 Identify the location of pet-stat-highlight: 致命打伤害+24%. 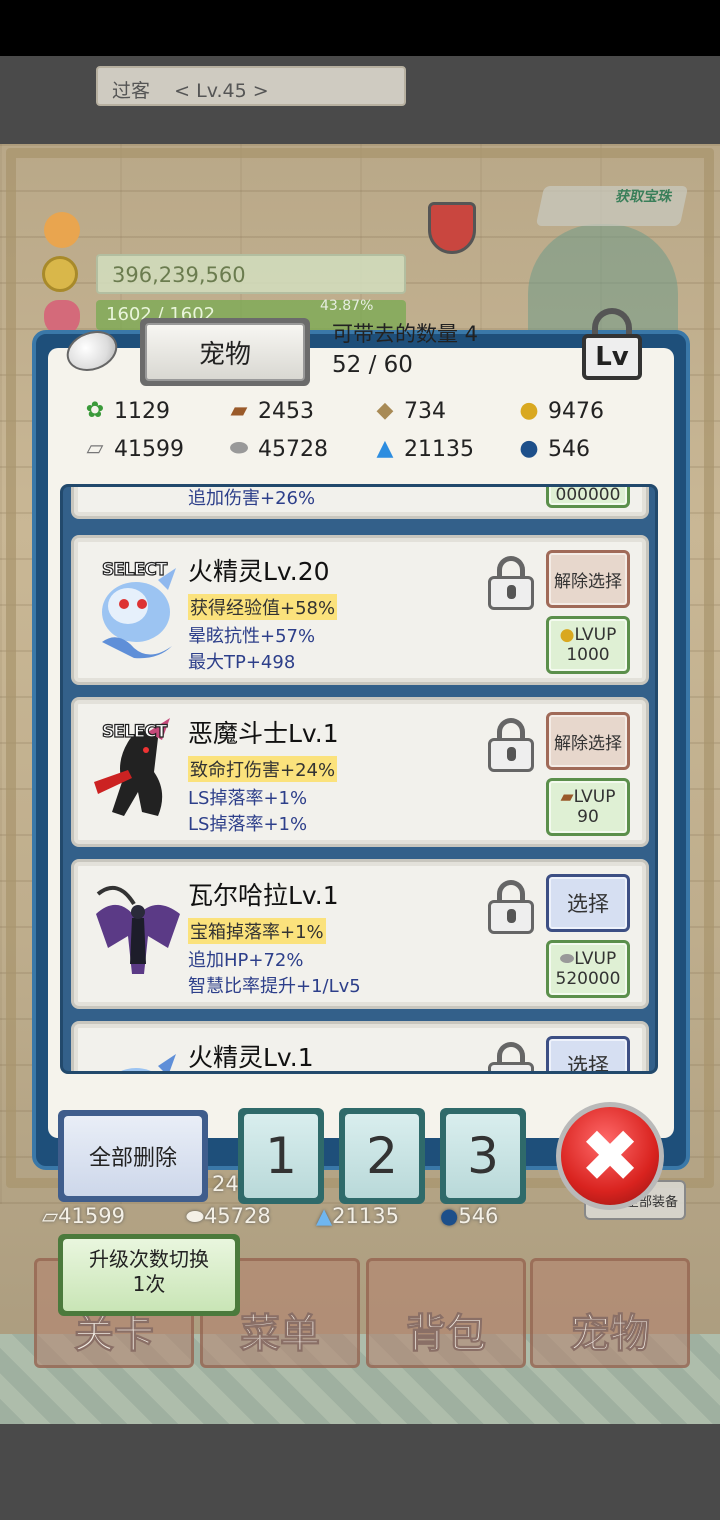
(263, 769).